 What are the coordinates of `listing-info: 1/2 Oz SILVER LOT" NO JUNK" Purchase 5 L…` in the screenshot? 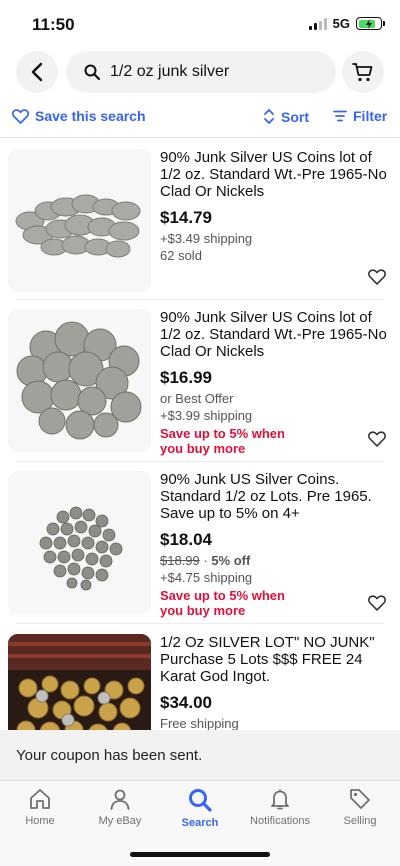 It's located at (276, 682).